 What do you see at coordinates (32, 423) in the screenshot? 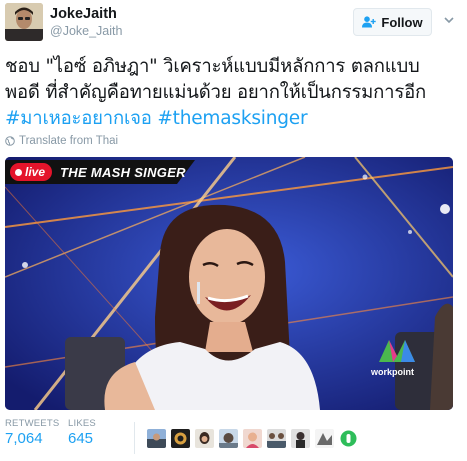
I see `retweets-label: RETWEETS` at bounding box center [32, 423].